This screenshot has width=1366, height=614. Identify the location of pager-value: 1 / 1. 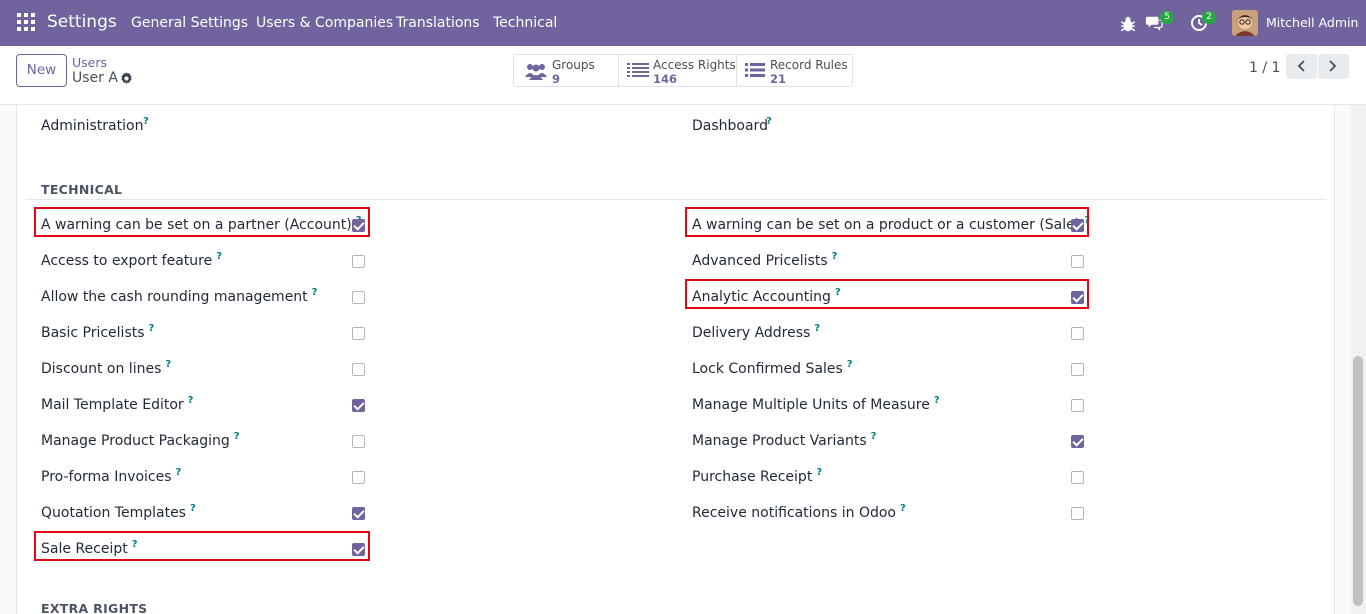
(1264, 68).